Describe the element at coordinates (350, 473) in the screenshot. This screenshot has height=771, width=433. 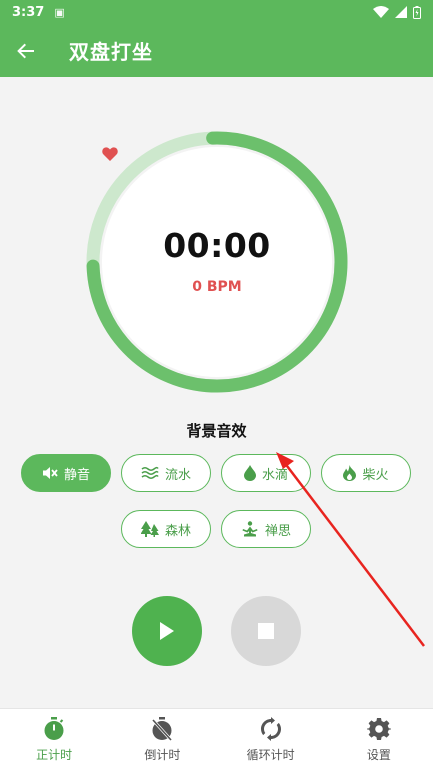
I see `fire-icon` at that location.